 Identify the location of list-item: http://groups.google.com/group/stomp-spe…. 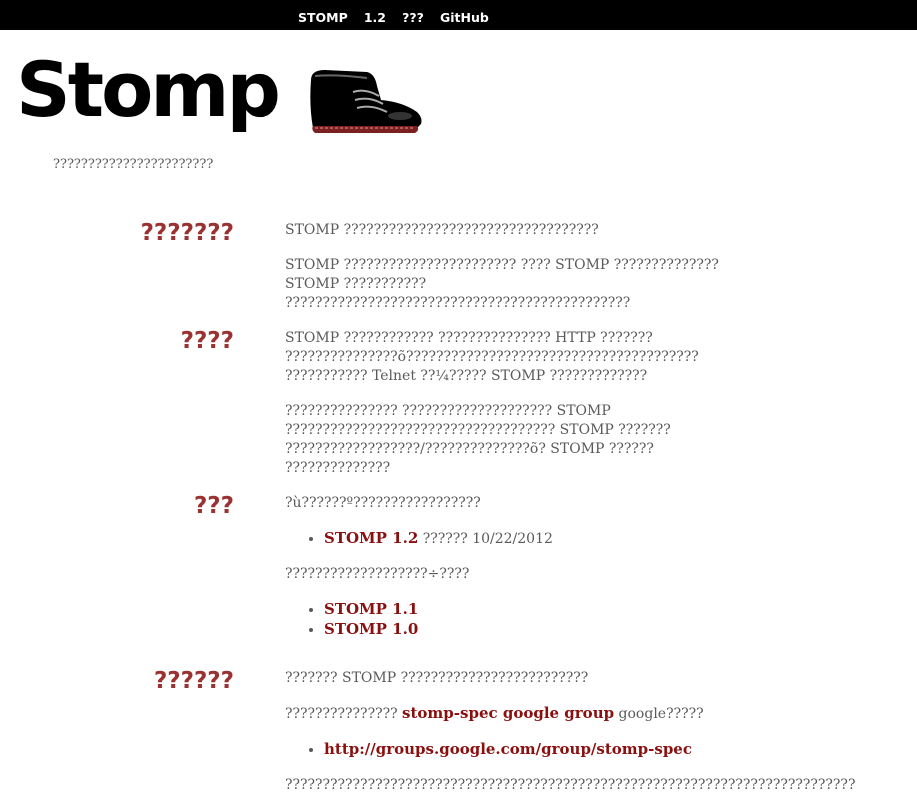
(614, 750).